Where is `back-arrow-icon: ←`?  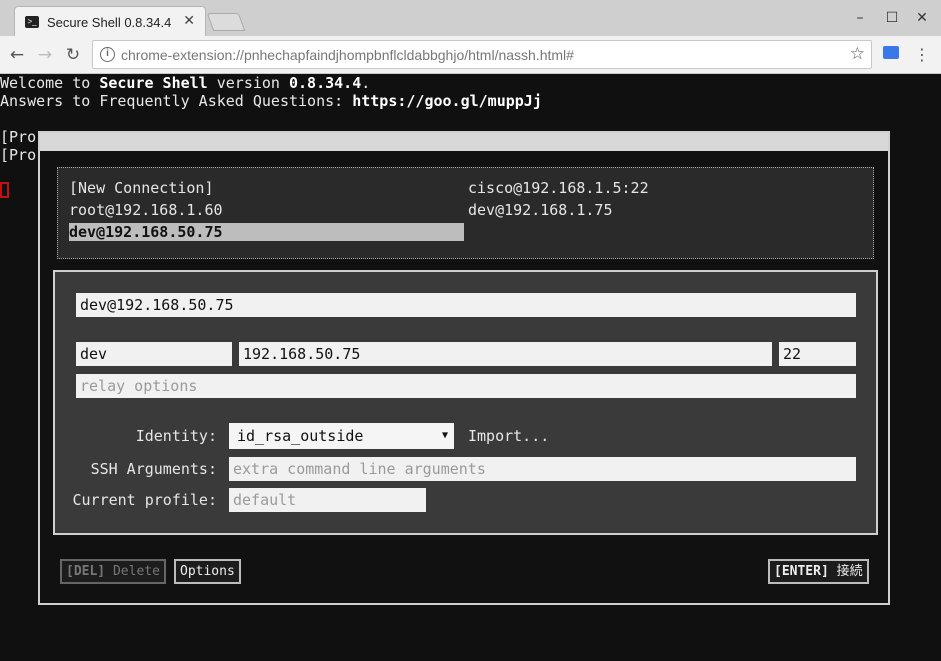 back-arrow-icon: ← is located at coordinates (17, 55).